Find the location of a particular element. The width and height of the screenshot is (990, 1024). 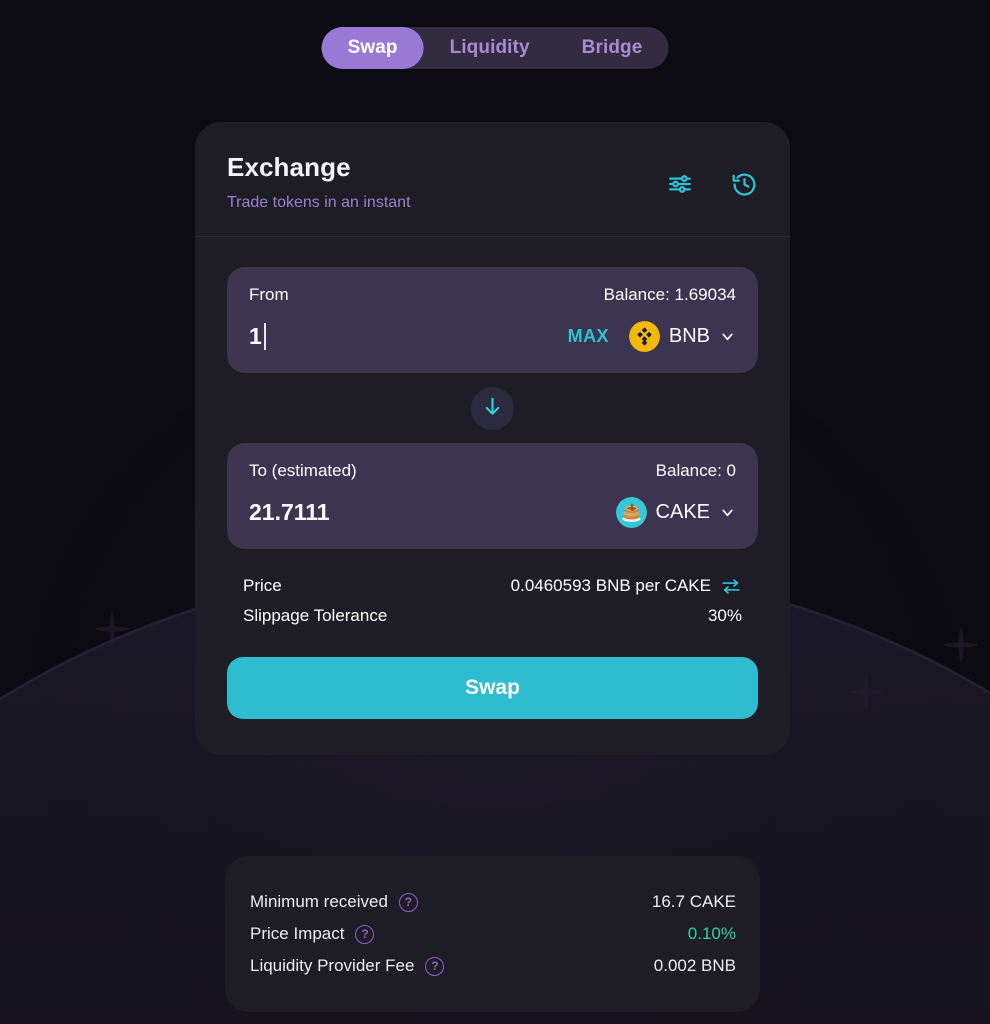

from-token-symbol: BNB is located at coordinates (689, 335).